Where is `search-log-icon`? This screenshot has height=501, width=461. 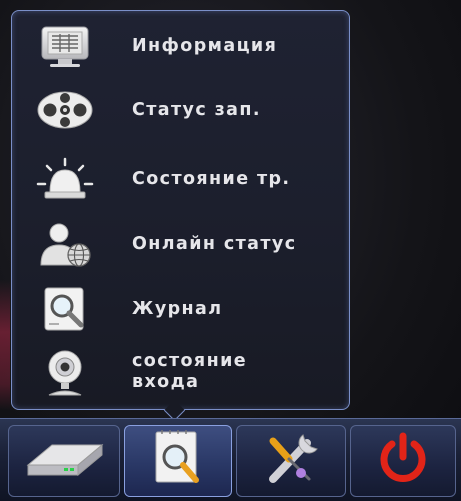 search-log-icon is located at coordinates (178, 461).